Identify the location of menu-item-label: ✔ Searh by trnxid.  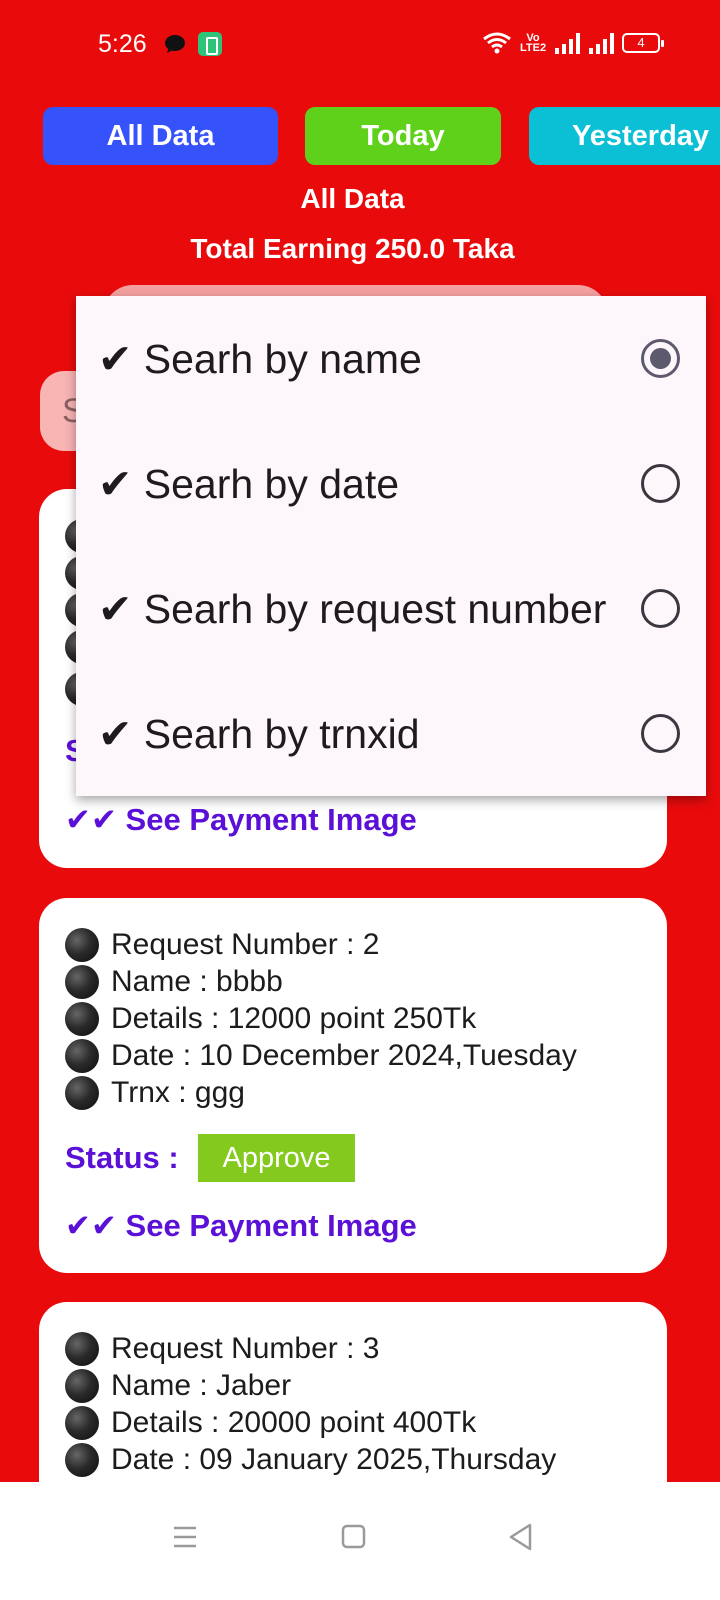
(259, 733).